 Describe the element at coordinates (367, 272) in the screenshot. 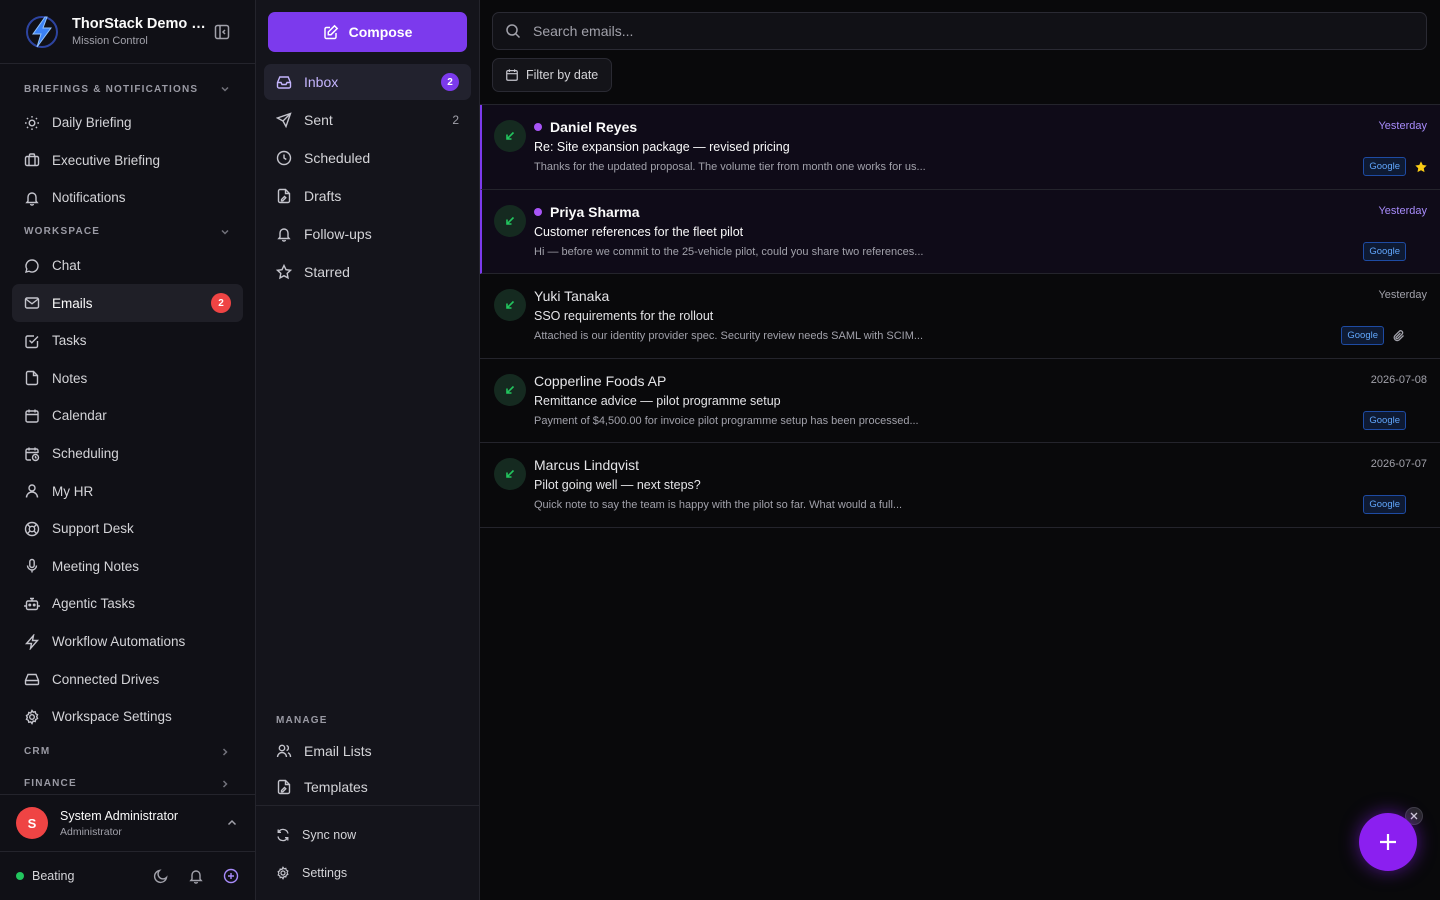

I see `folder-starred: Starred` at that location.